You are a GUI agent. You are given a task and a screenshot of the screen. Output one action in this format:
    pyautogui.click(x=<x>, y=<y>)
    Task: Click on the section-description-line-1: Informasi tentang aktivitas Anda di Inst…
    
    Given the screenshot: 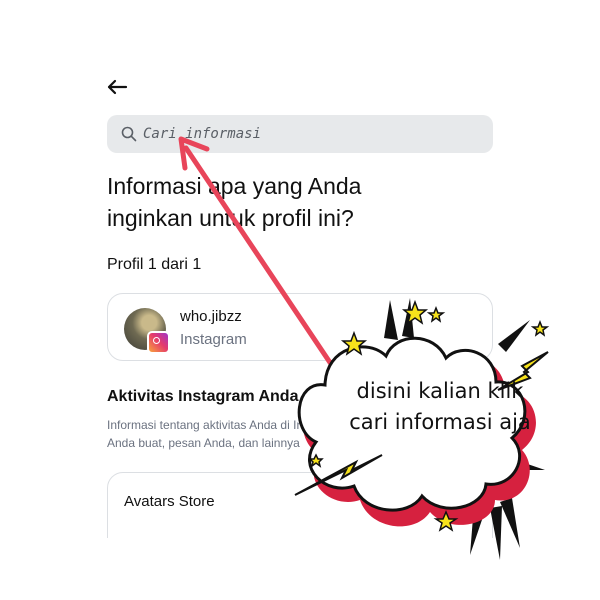 What is the action you would take?
    pyautogui.click(x=212, y=425)
    